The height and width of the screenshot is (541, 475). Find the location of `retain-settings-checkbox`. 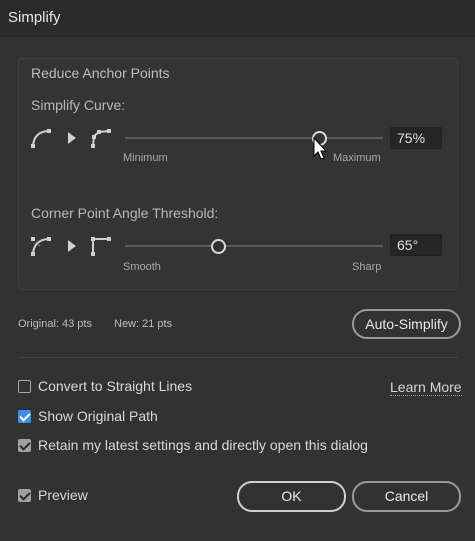

retain-settings-checkbox is located at coordinates (24, 445).